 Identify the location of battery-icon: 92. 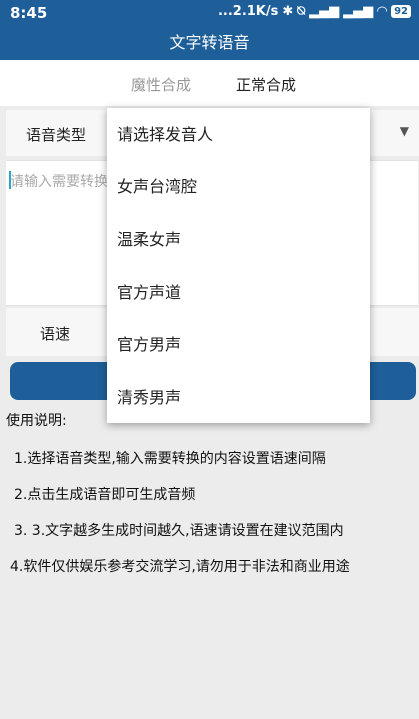
(401, 11).